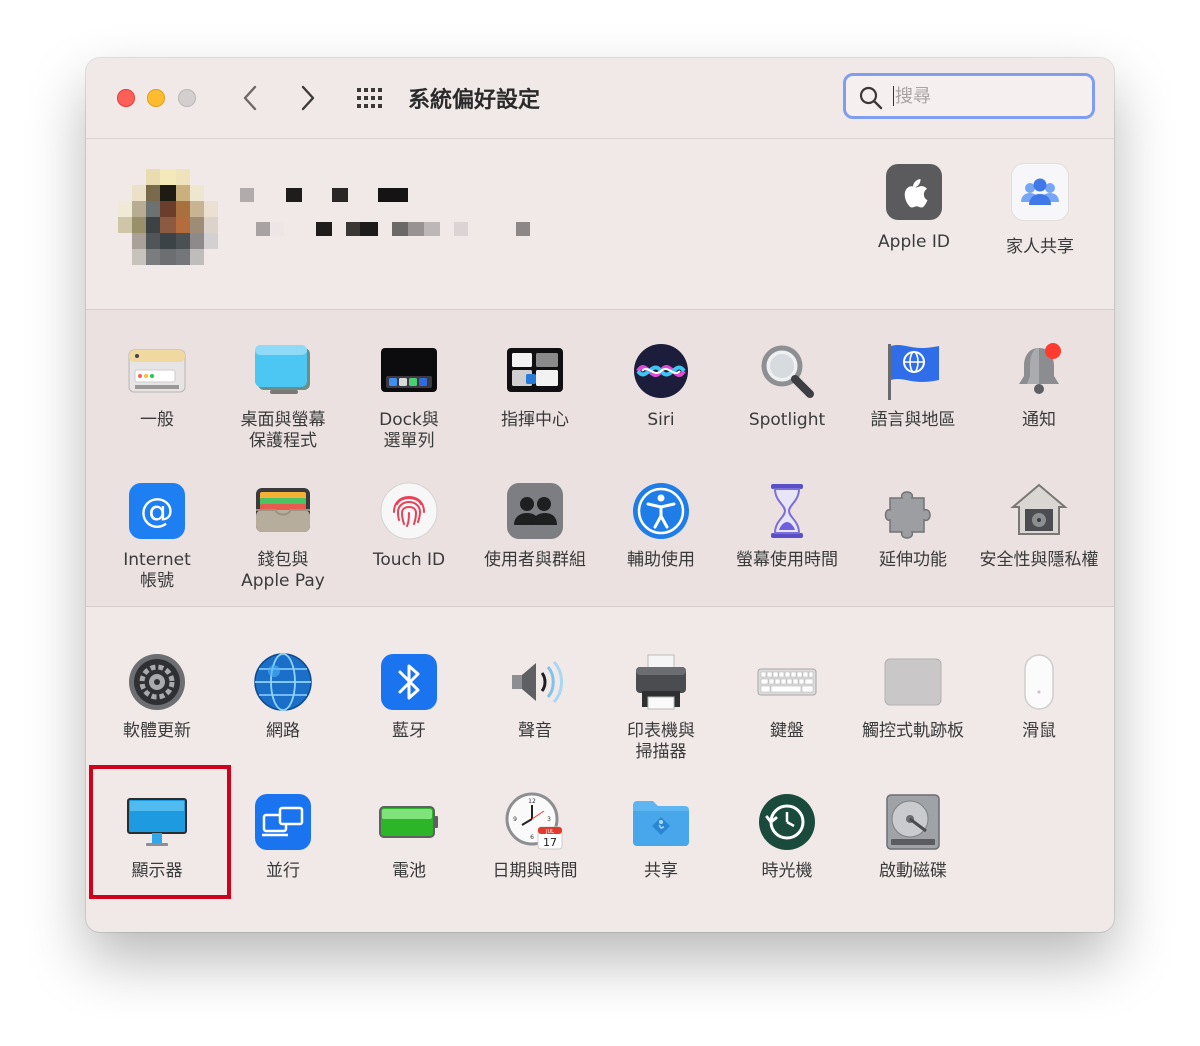 Image resolution: width=1200 pixels, height=1046 pixels. What do you see at coordinates (283, 371) in the screenshot?
I see `desktop-screensaver-icon` at bounding box center [283, 371].